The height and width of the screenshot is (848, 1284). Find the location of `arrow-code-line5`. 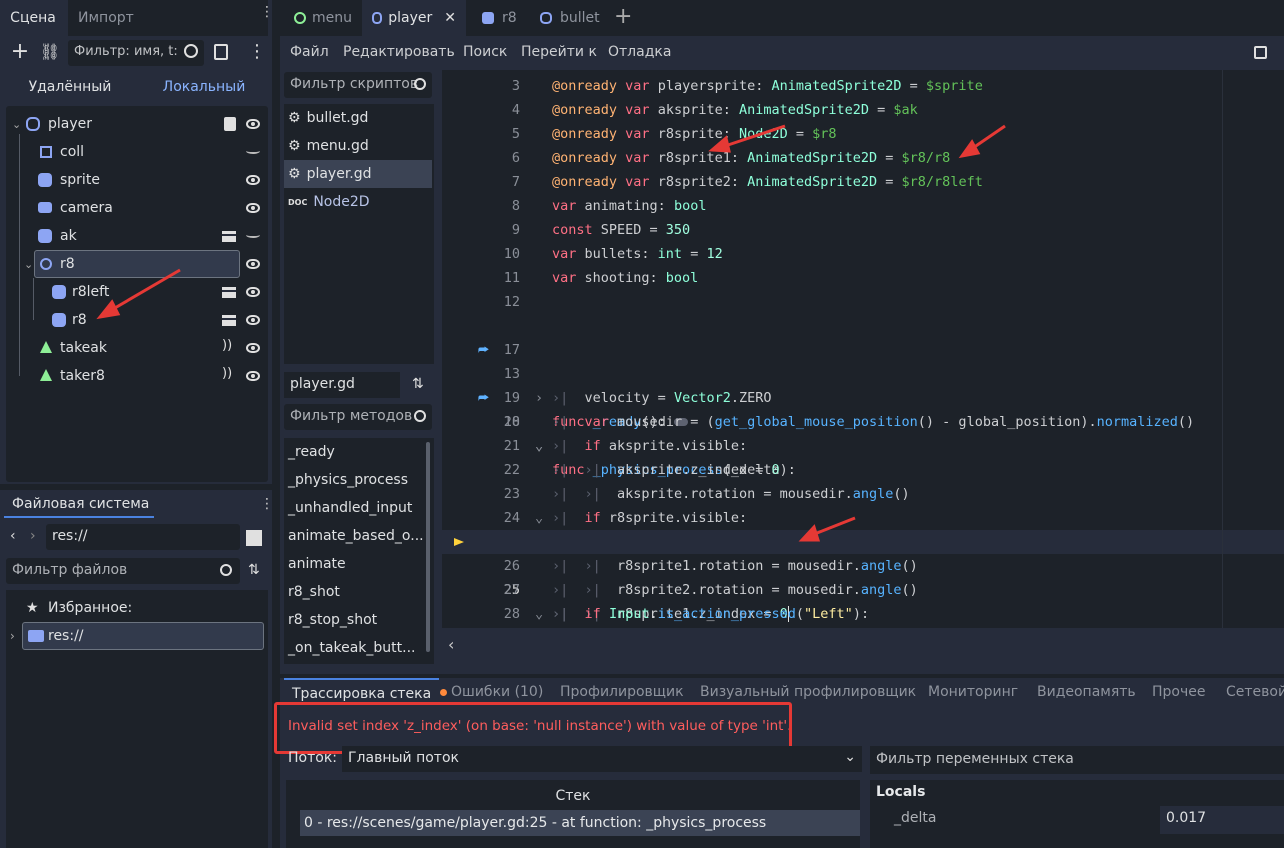

arrow-code-line5 is located at coordinates (747, 138).